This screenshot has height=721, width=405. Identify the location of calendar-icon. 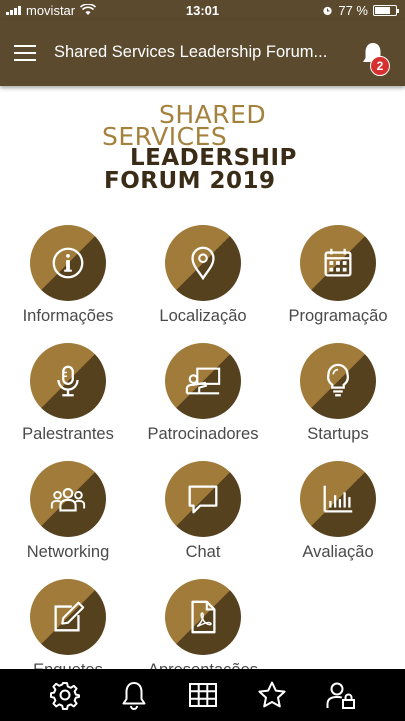
(338, 263).